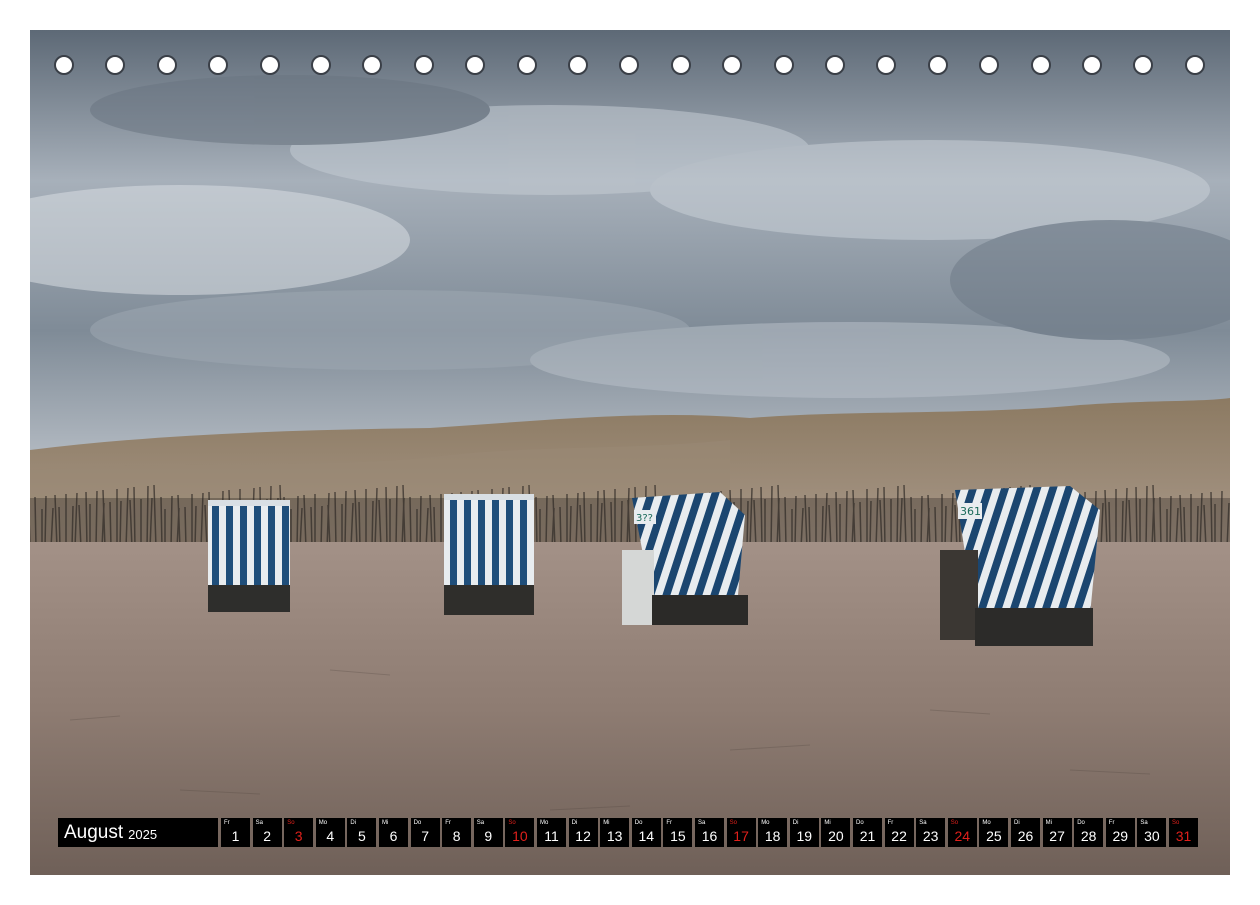 The width and height of the screenshot is (1260, 905). I want to click on calendar-day: Fr 15, so click(678, 832).